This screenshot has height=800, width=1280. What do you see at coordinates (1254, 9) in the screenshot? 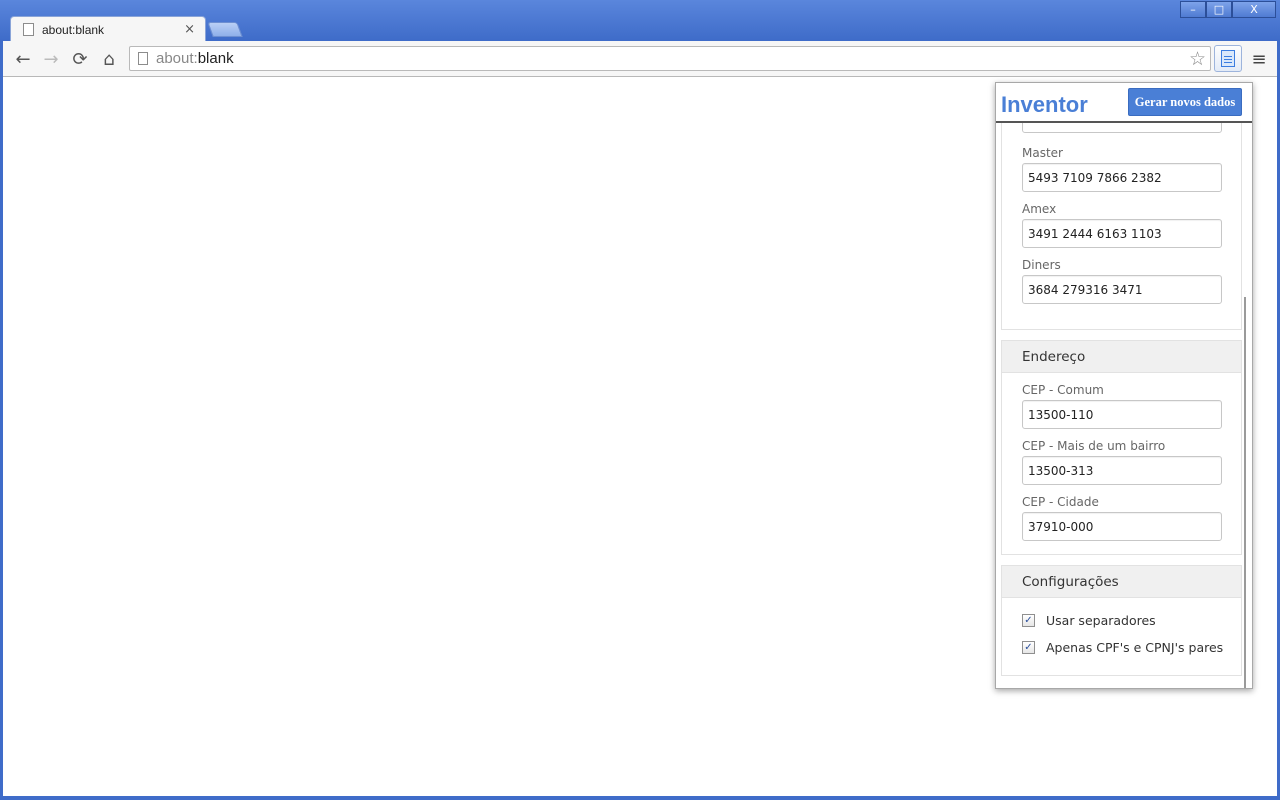
I see `close-window-button: X` at bounding box center [1254, 9].